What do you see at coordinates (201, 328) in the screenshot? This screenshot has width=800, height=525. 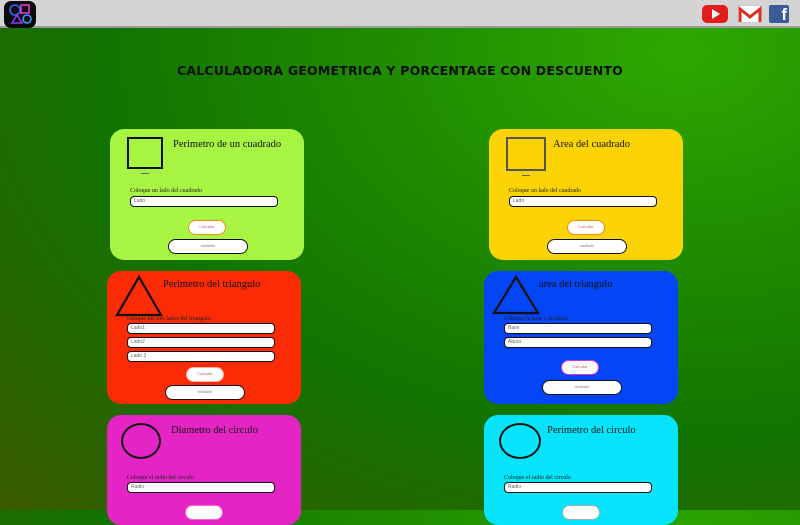 I see `lado1-input: Lado1` at bounding box center [201, 328].